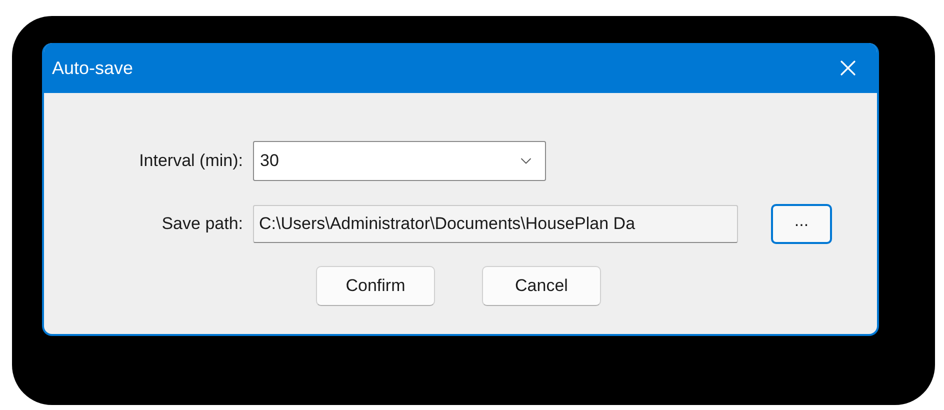  I want to click on save-path-field: C:\Users\Administrator\Documents\HousePlan Da, so click(495, 224).